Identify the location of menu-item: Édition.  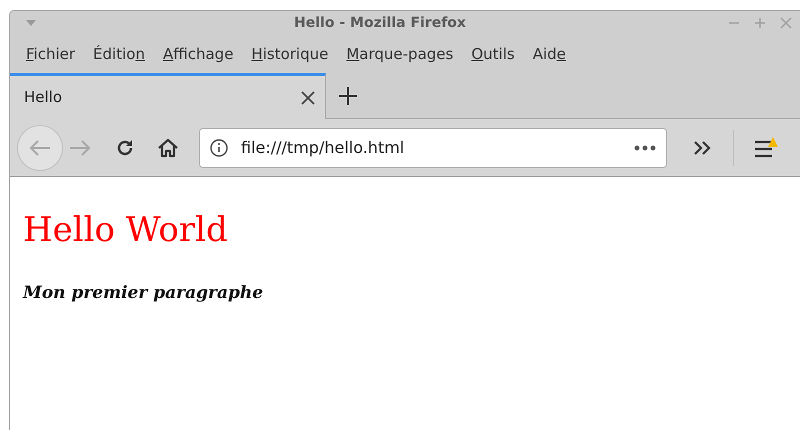
(119, 54).